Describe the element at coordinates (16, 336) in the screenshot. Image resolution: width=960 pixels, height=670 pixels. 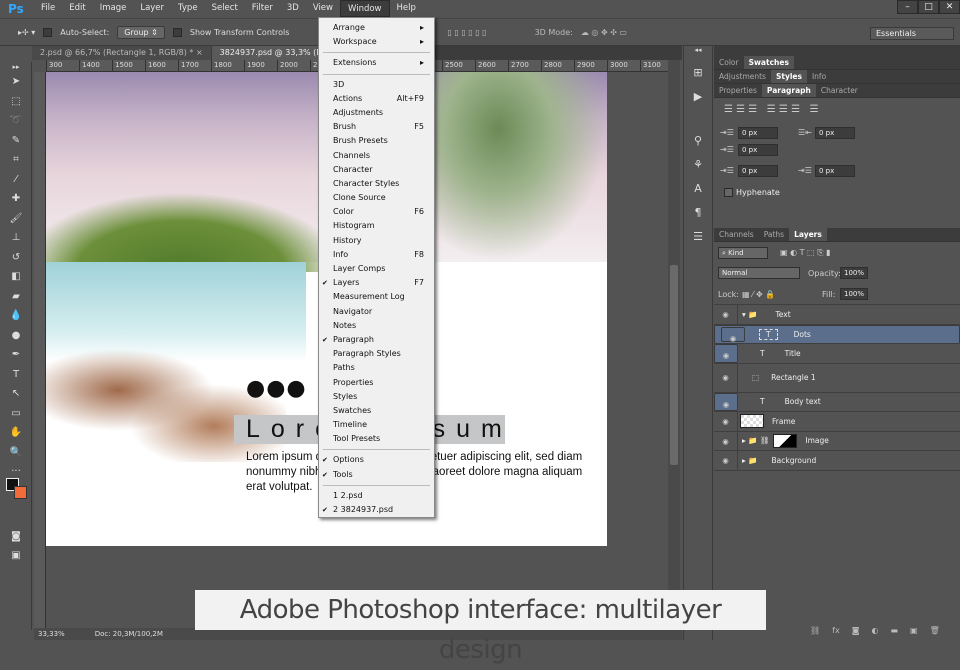
I see `dodge-tool-icon: ●` at that location.